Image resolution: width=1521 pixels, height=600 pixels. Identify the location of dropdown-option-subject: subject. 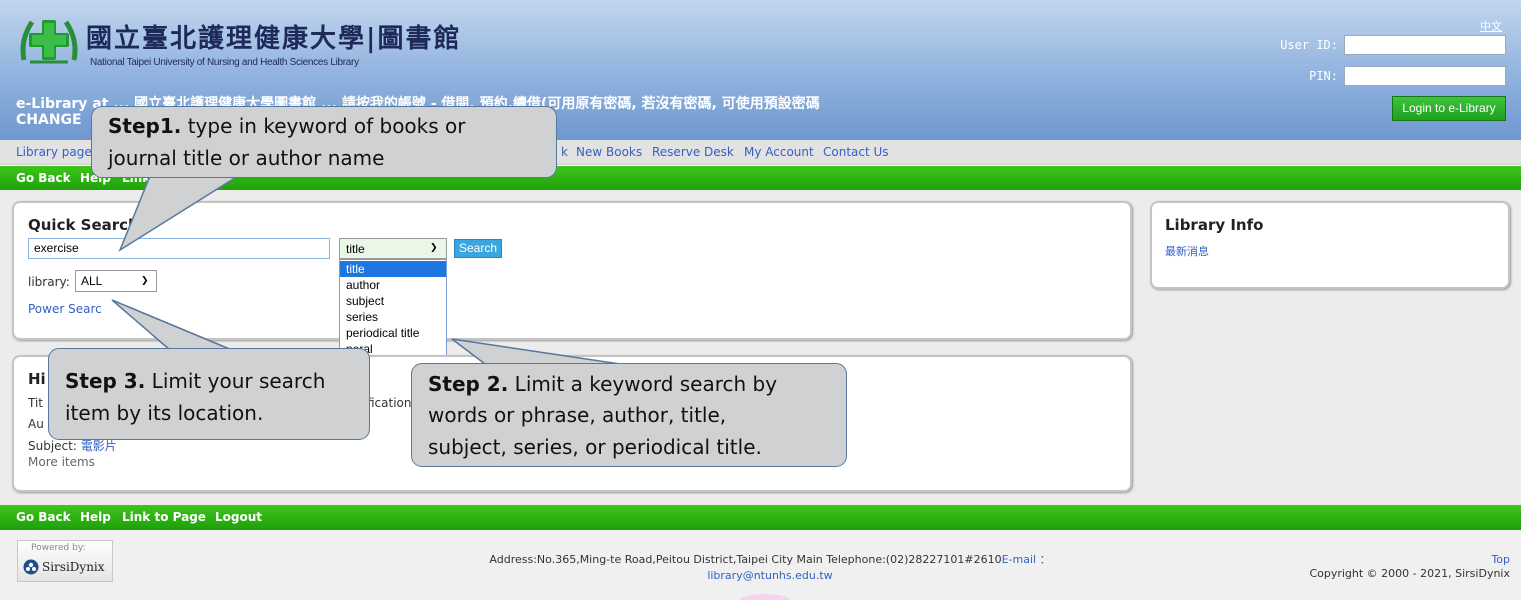
(393, 301).